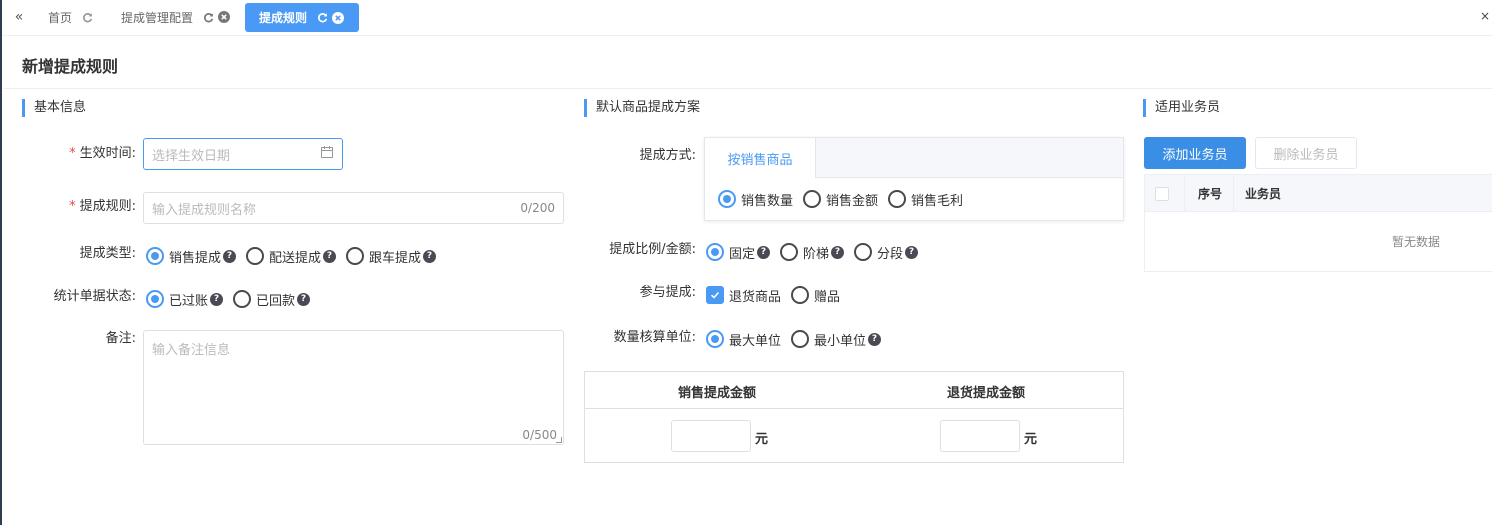 The height and width of the screenshot is (525, 1492). I want to click on tab-label: 提成管理配置, so click(157, 17).